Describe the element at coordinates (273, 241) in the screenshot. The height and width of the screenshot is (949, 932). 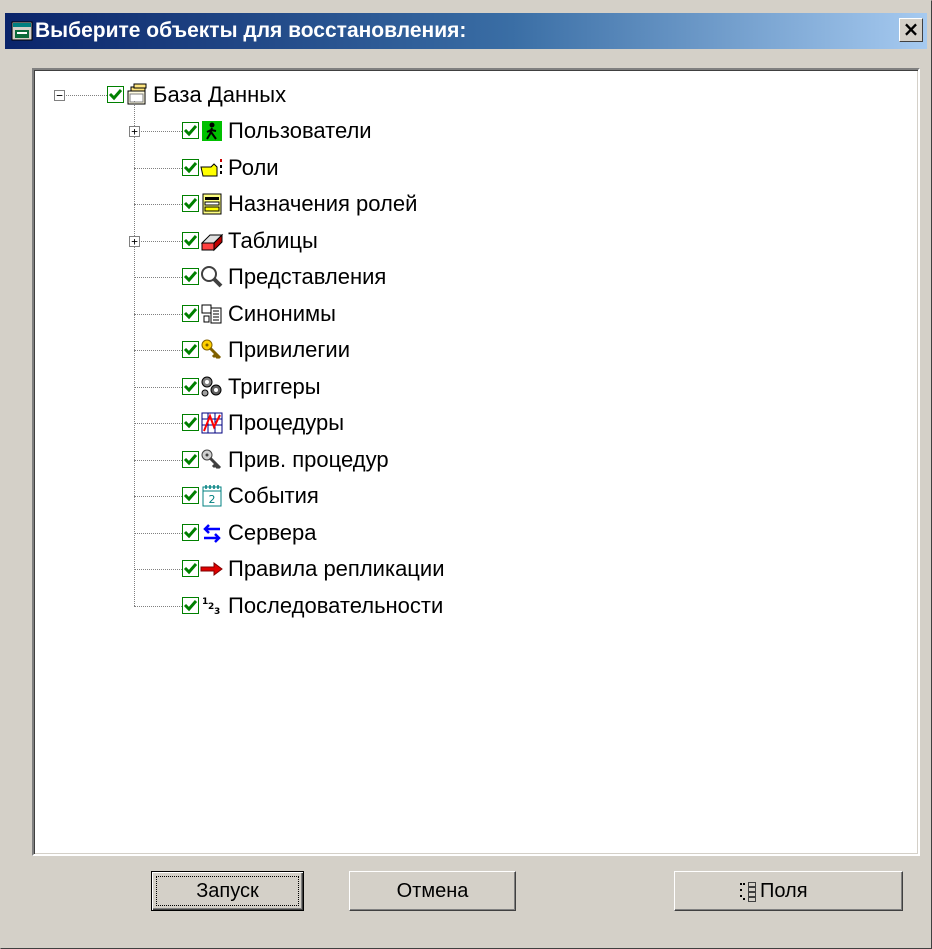
I see `node-label: Таблицы` at that location.